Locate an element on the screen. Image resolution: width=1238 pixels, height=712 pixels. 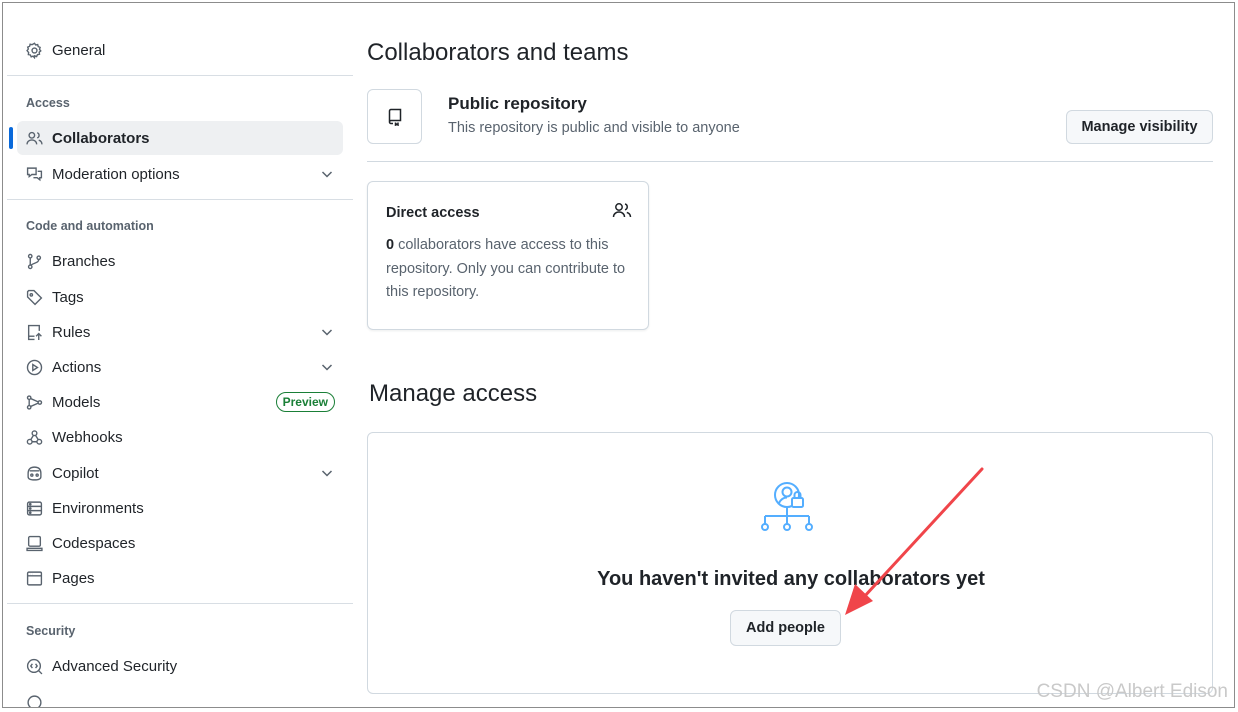
sidebar-item-moderation-options: Moderation options is located at coordinates (180, 174).